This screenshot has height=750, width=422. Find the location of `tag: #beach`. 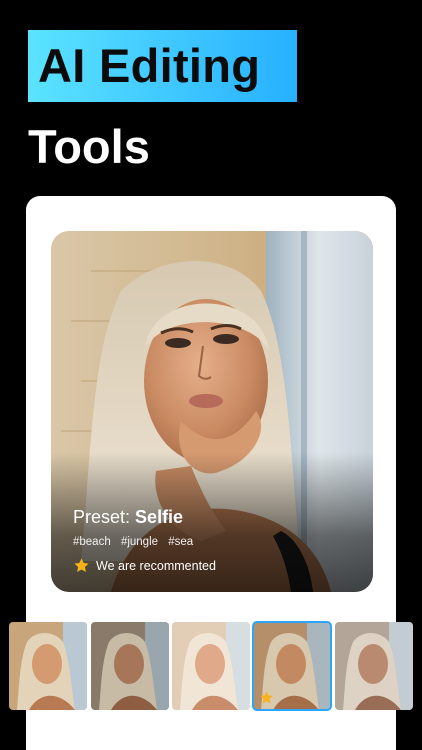

tag: #beach is located at coordinates (92, 542).